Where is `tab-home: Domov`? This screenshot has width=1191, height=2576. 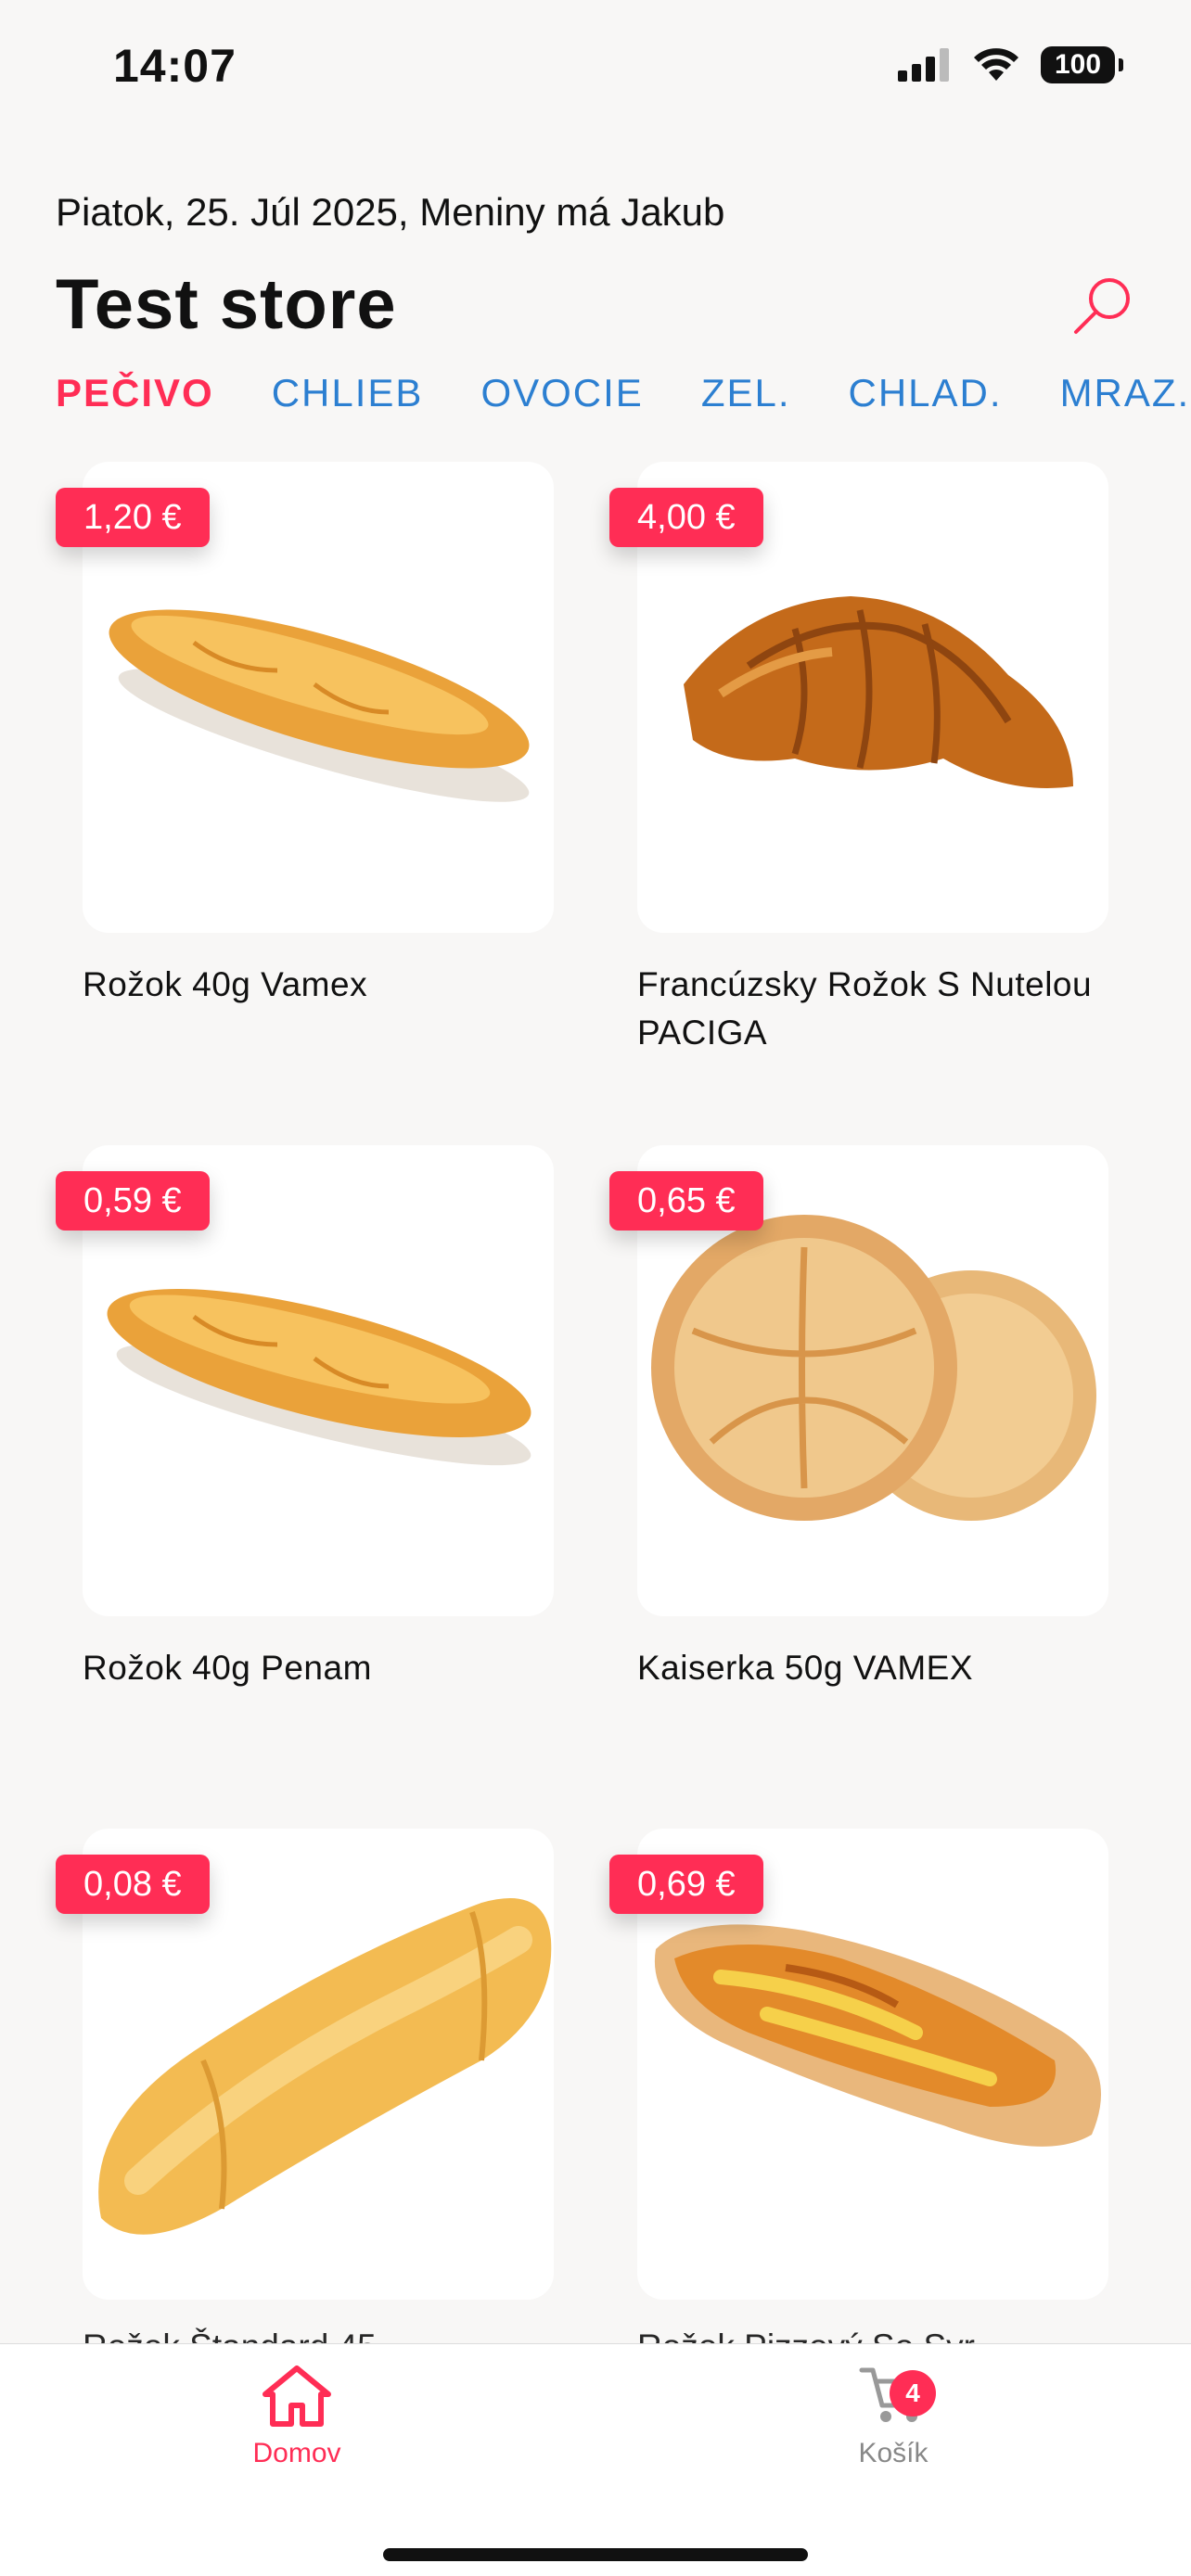 tab-home: Domov is located at coordinates (297, 2416).